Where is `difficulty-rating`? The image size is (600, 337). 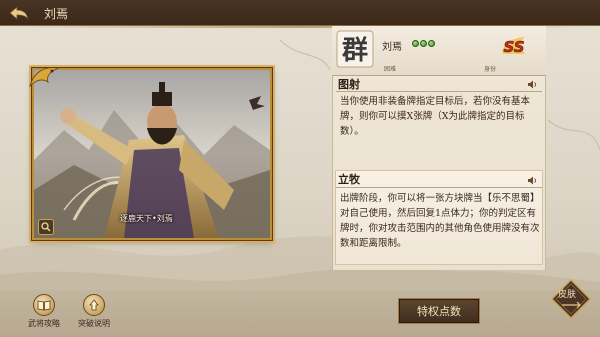 difficulty-rating is located at coordinates (423, 43).